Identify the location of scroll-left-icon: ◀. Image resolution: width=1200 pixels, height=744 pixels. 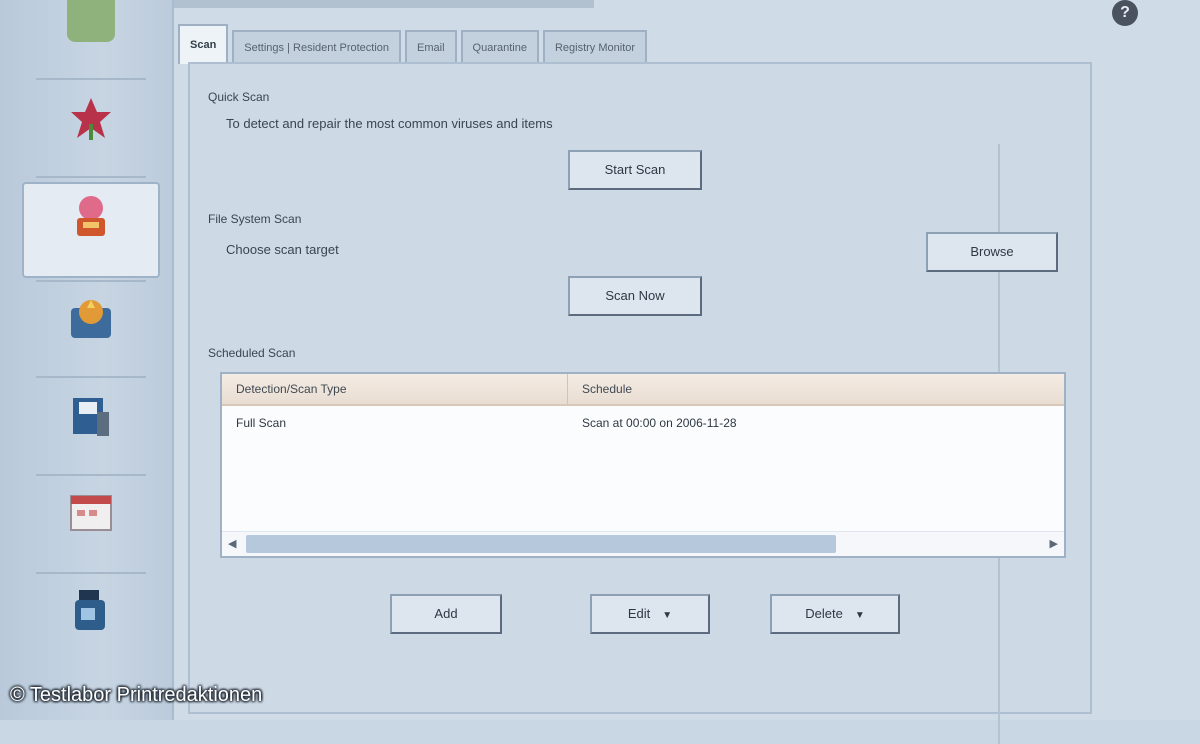
(232, 544).